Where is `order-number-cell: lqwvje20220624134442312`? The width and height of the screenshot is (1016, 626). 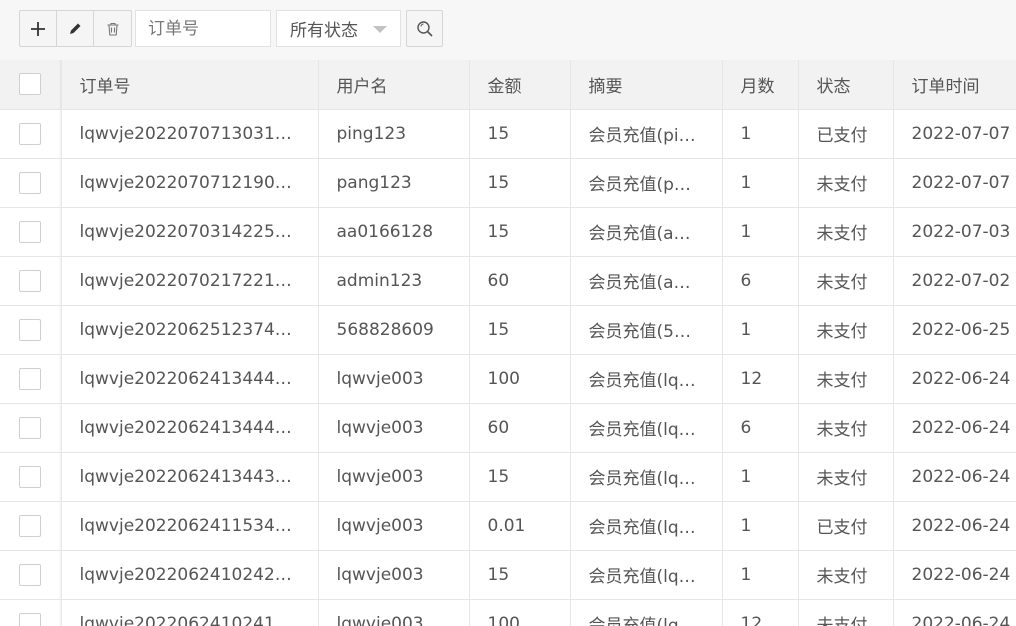
order-number-cell: lqwvje20220624134442312 is located at coordinates (190, 428).